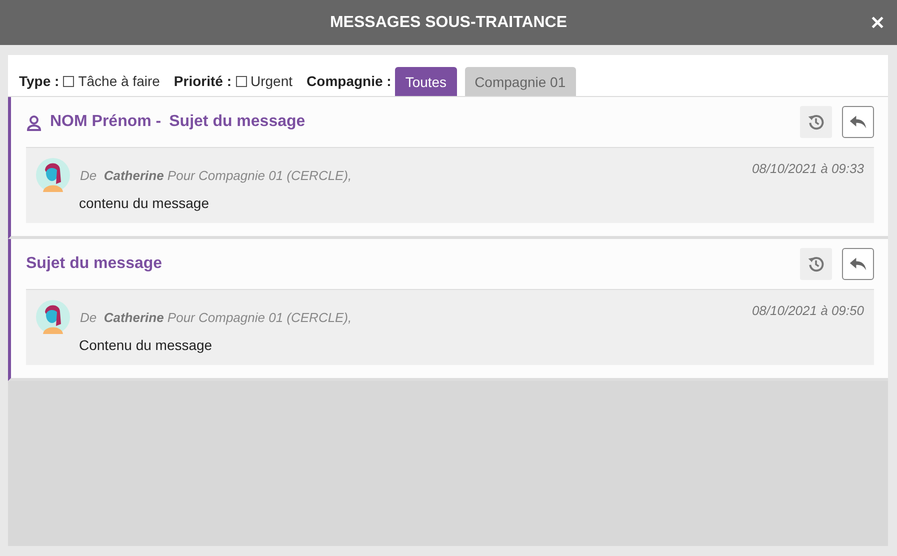 This screenshot has width=897, height=556. I want to click on close-button: ✕, so click(877, 23).